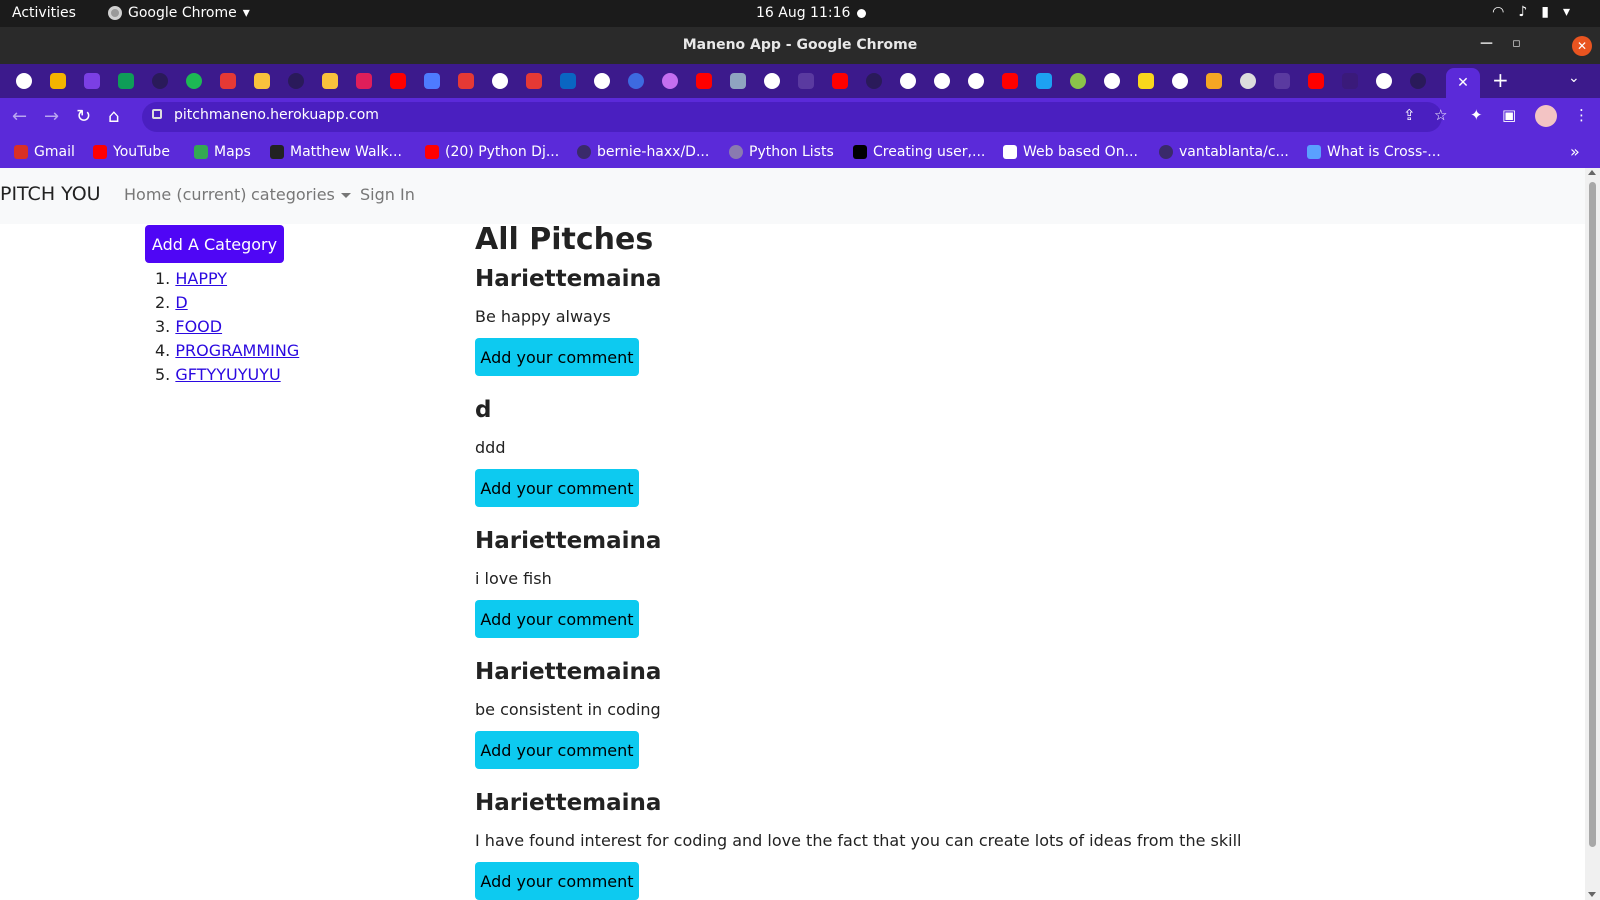 The image size is (1600, 900). What do you see at coordinates (1581, 115) in the screenshot?
I see `more-menu-icon: ⋮` at bounding box center [1581, 115].